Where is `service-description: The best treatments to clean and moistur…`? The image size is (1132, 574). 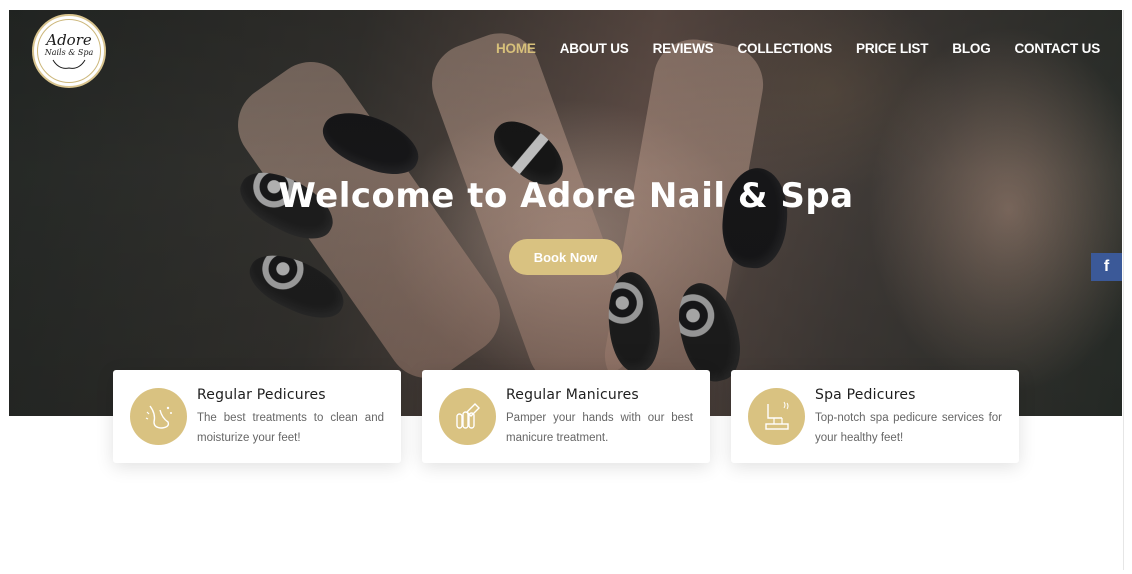 service-description: The best treatments to clean and moistur… is located at coordinates (290, 428).